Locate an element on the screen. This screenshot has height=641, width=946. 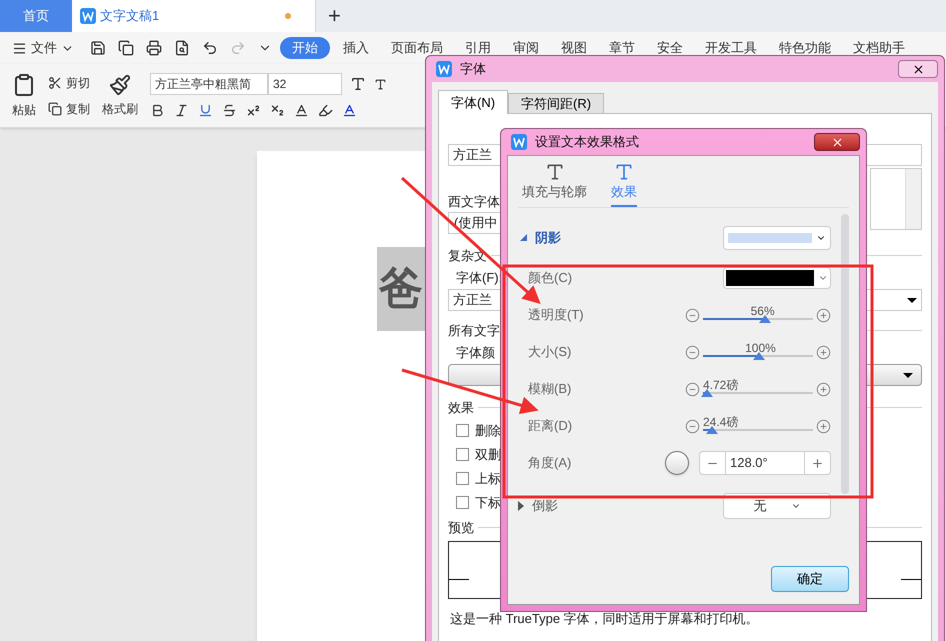
ribbon-tab: 开始 is located at coordinates (305, 48).